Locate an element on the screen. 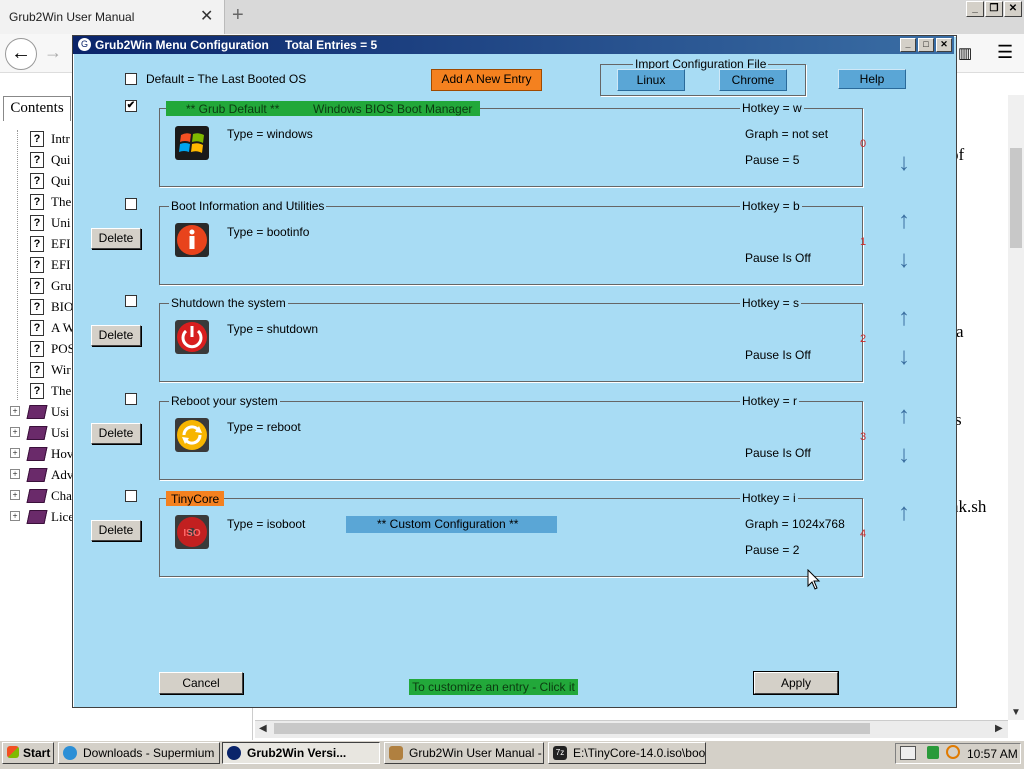 This screenshot has height=769, width=1024. minimize-button: _ is located at coordinates (975, 9).